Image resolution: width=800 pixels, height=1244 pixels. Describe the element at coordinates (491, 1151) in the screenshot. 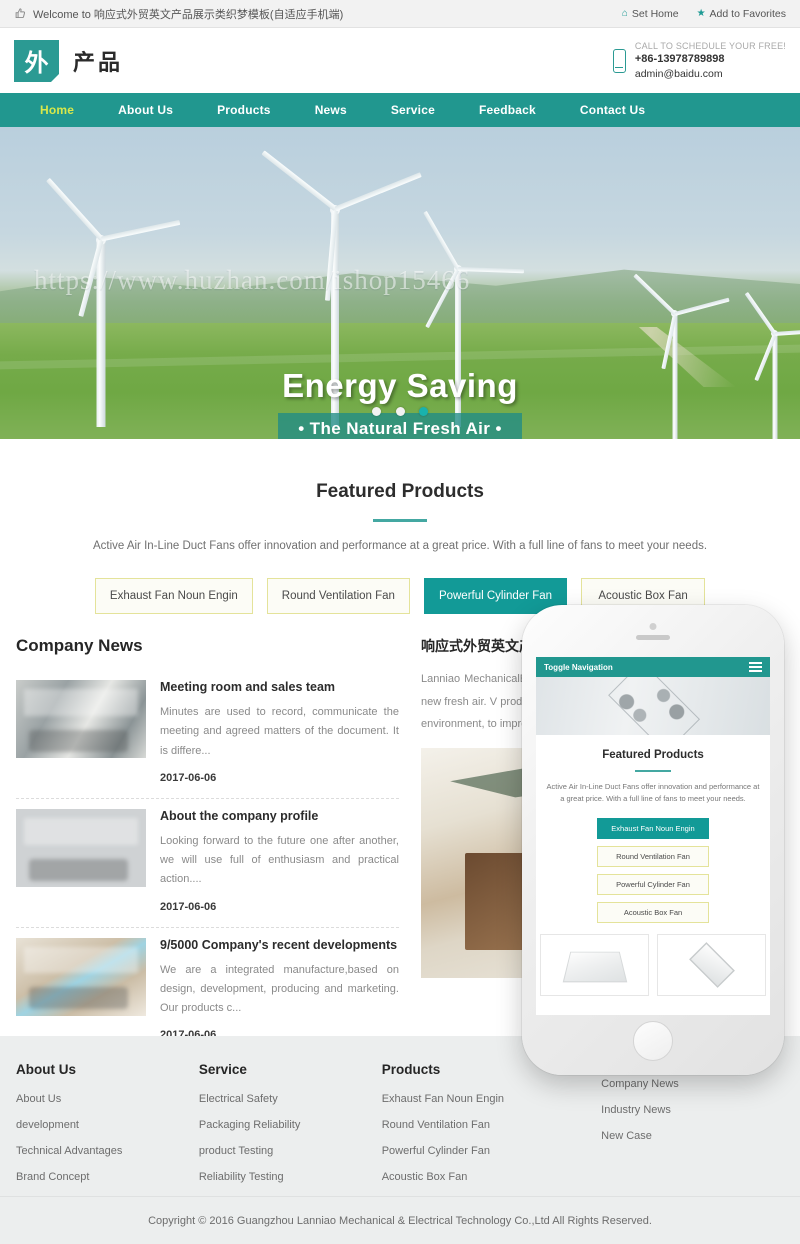

I see `footer-link: Powerful Cylinder Fan` at that location.